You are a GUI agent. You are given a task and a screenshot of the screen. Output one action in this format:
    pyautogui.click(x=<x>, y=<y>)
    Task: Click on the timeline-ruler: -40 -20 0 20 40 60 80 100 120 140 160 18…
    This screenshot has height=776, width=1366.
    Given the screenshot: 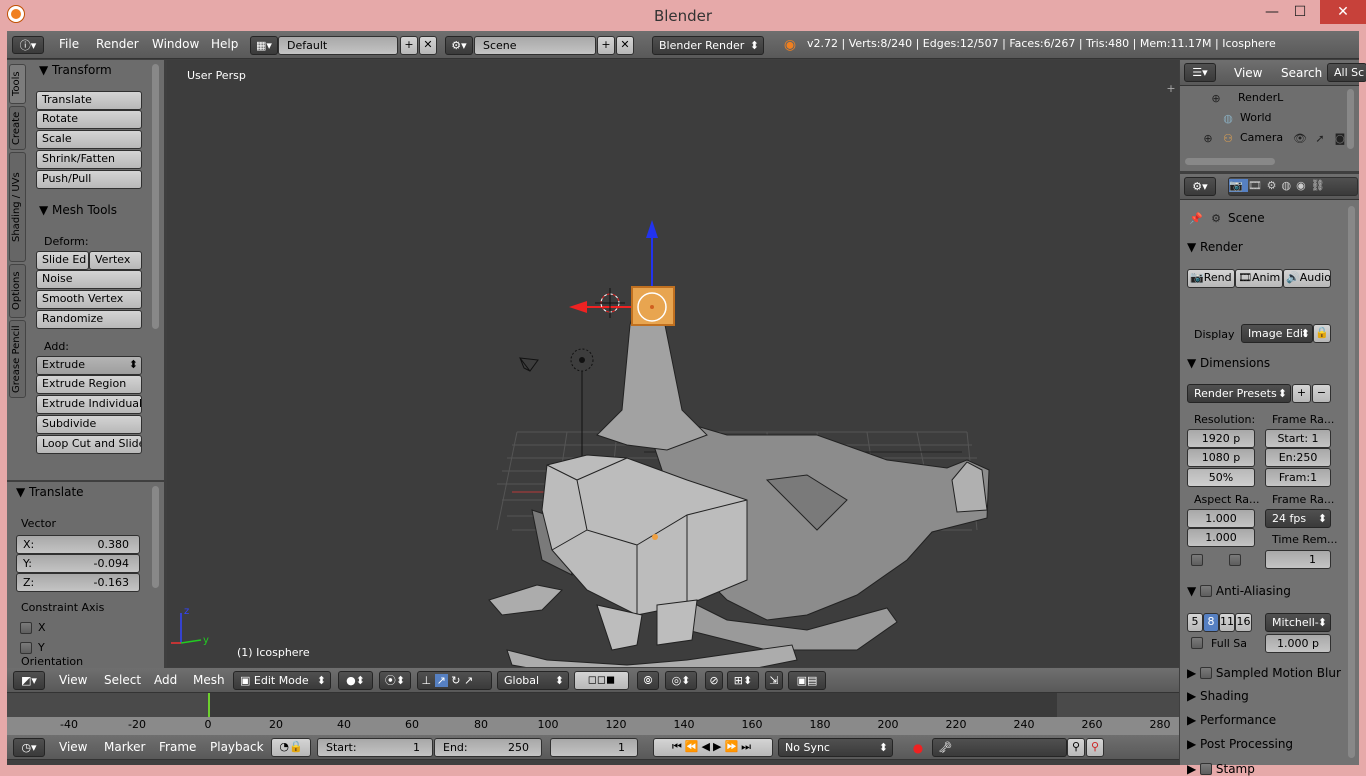 What is the action you would take?
    pyautogui.click(x=593, y=726)
    